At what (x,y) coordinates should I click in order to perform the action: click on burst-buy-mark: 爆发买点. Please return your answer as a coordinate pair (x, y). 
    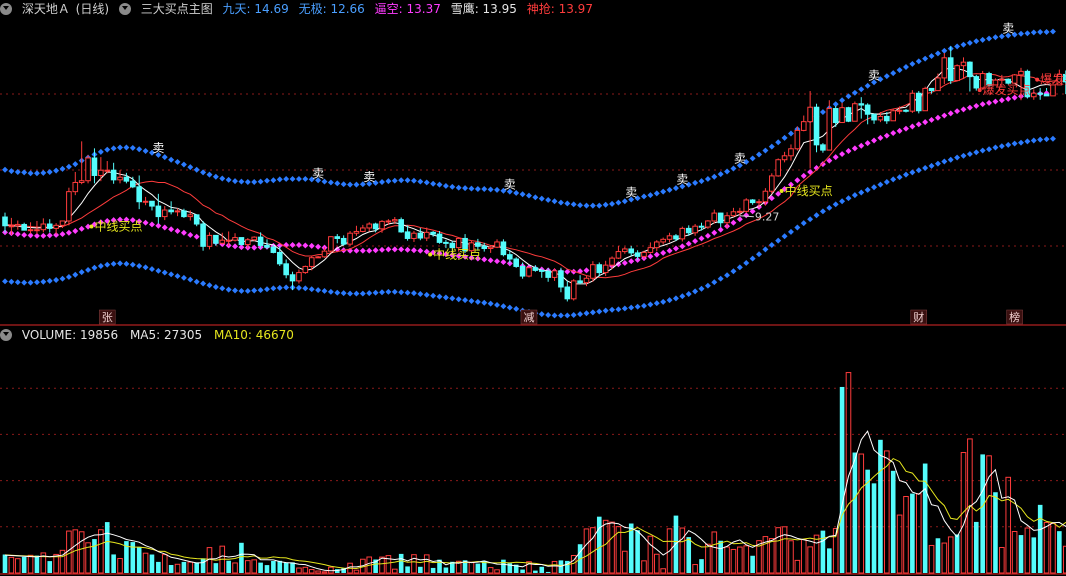
    Looking at the image, I should click on (1007, 89).